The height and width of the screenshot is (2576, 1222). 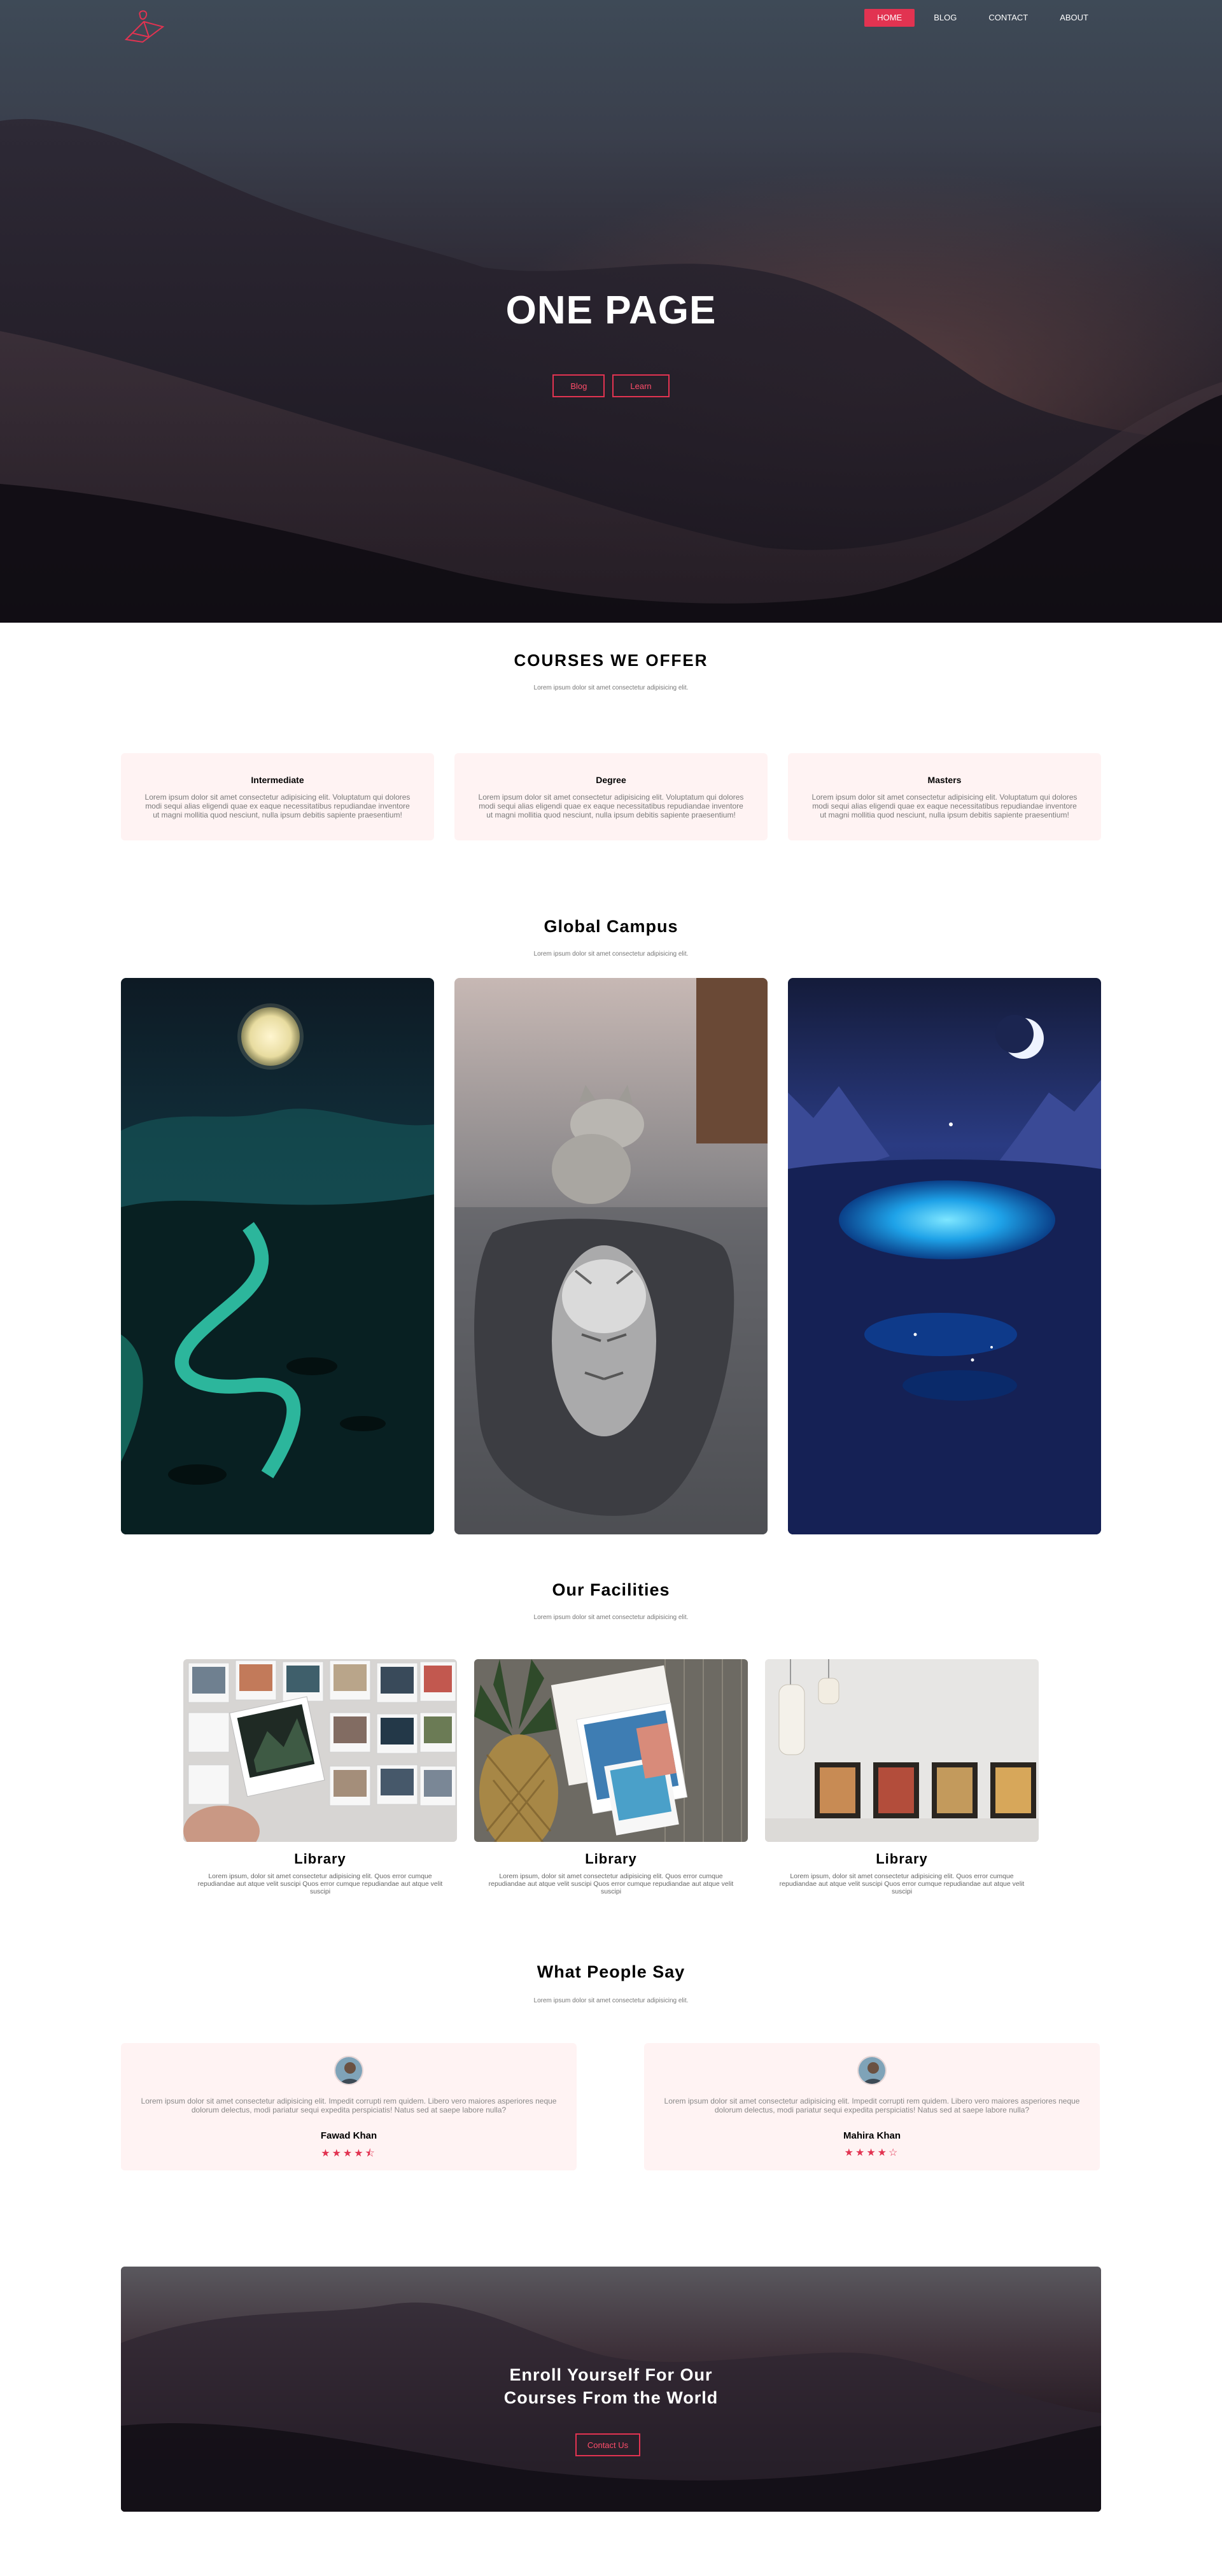 What do you see at coordinates (945, 18) in the screenshot?
I see `nav-blog-link: BLOG` at bounding box center [945, 18].